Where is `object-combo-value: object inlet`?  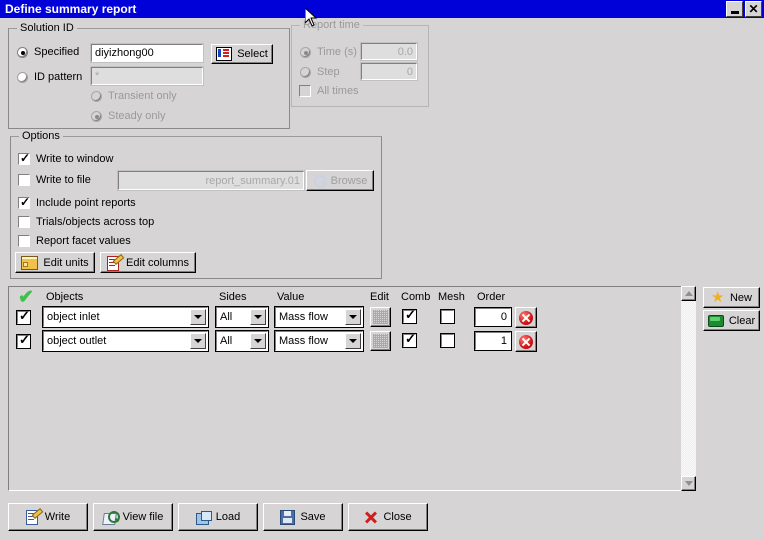
object-combo-value: object inlet is located at coordinates (73, 317).